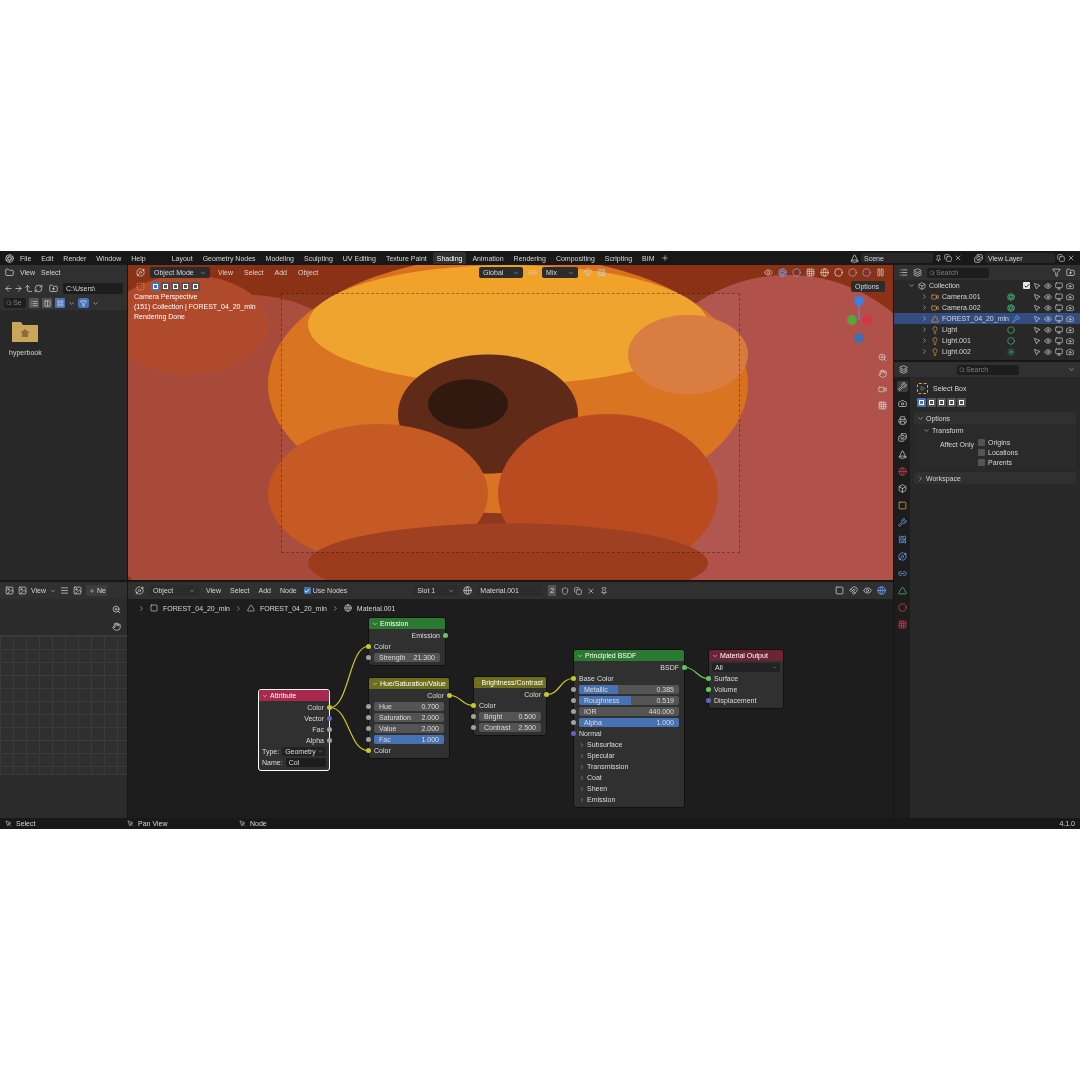 The height and width of the screenshot is (1080, 1080). Describe the element at coordinates (38, 288) in the screenshot. I see `refresh-icon` at that location.